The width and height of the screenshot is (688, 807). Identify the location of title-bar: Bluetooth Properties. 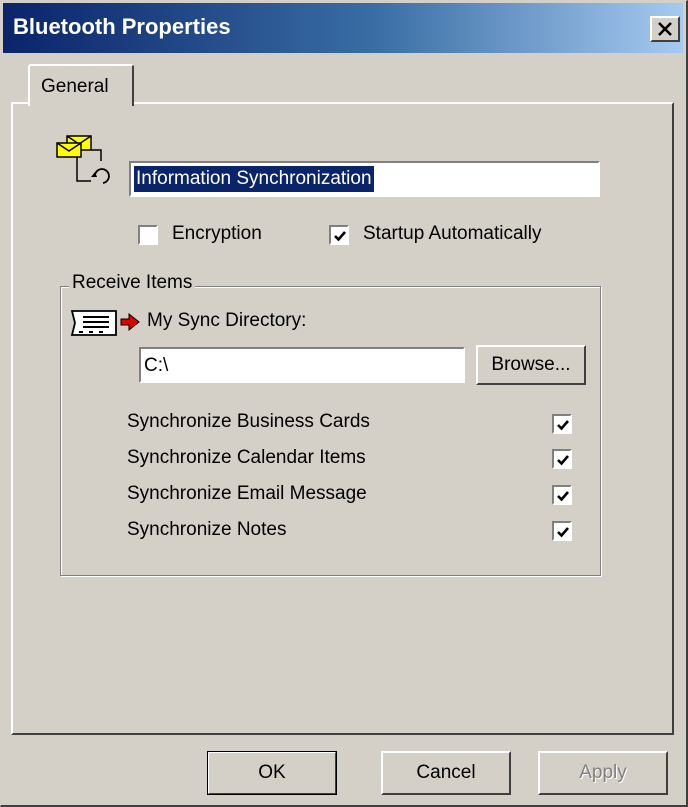
(343, 28).